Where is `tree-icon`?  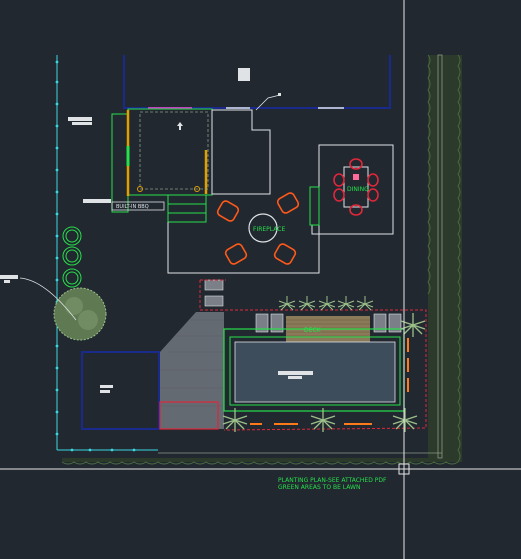 tree-icon is located at coordinates (80, 314).